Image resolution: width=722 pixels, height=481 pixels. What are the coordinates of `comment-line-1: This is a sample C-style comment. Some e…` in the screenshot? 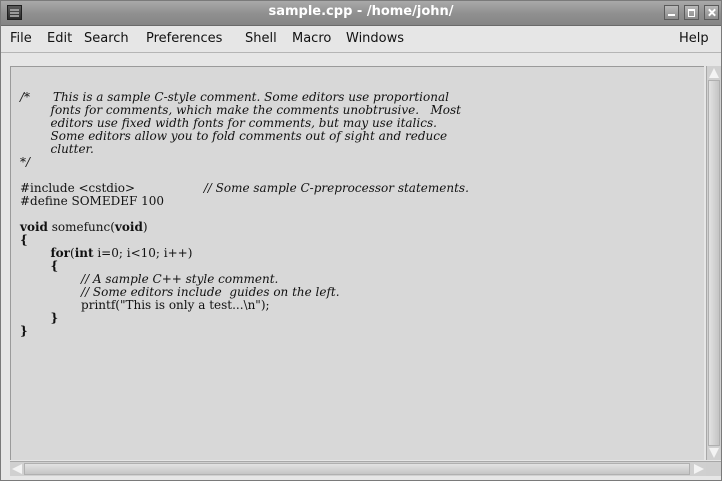 It's located at (250, 97).